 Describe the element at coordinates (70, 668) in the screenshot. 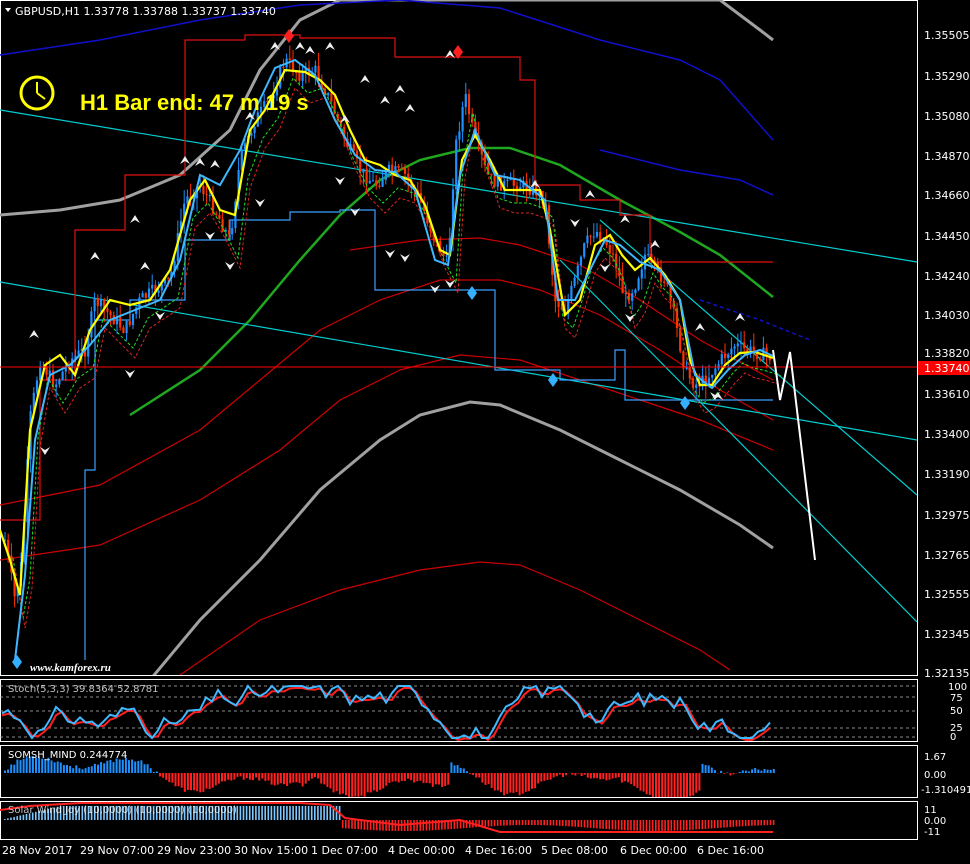

I see `watermark-text: www.kamforex.ru` at that location.